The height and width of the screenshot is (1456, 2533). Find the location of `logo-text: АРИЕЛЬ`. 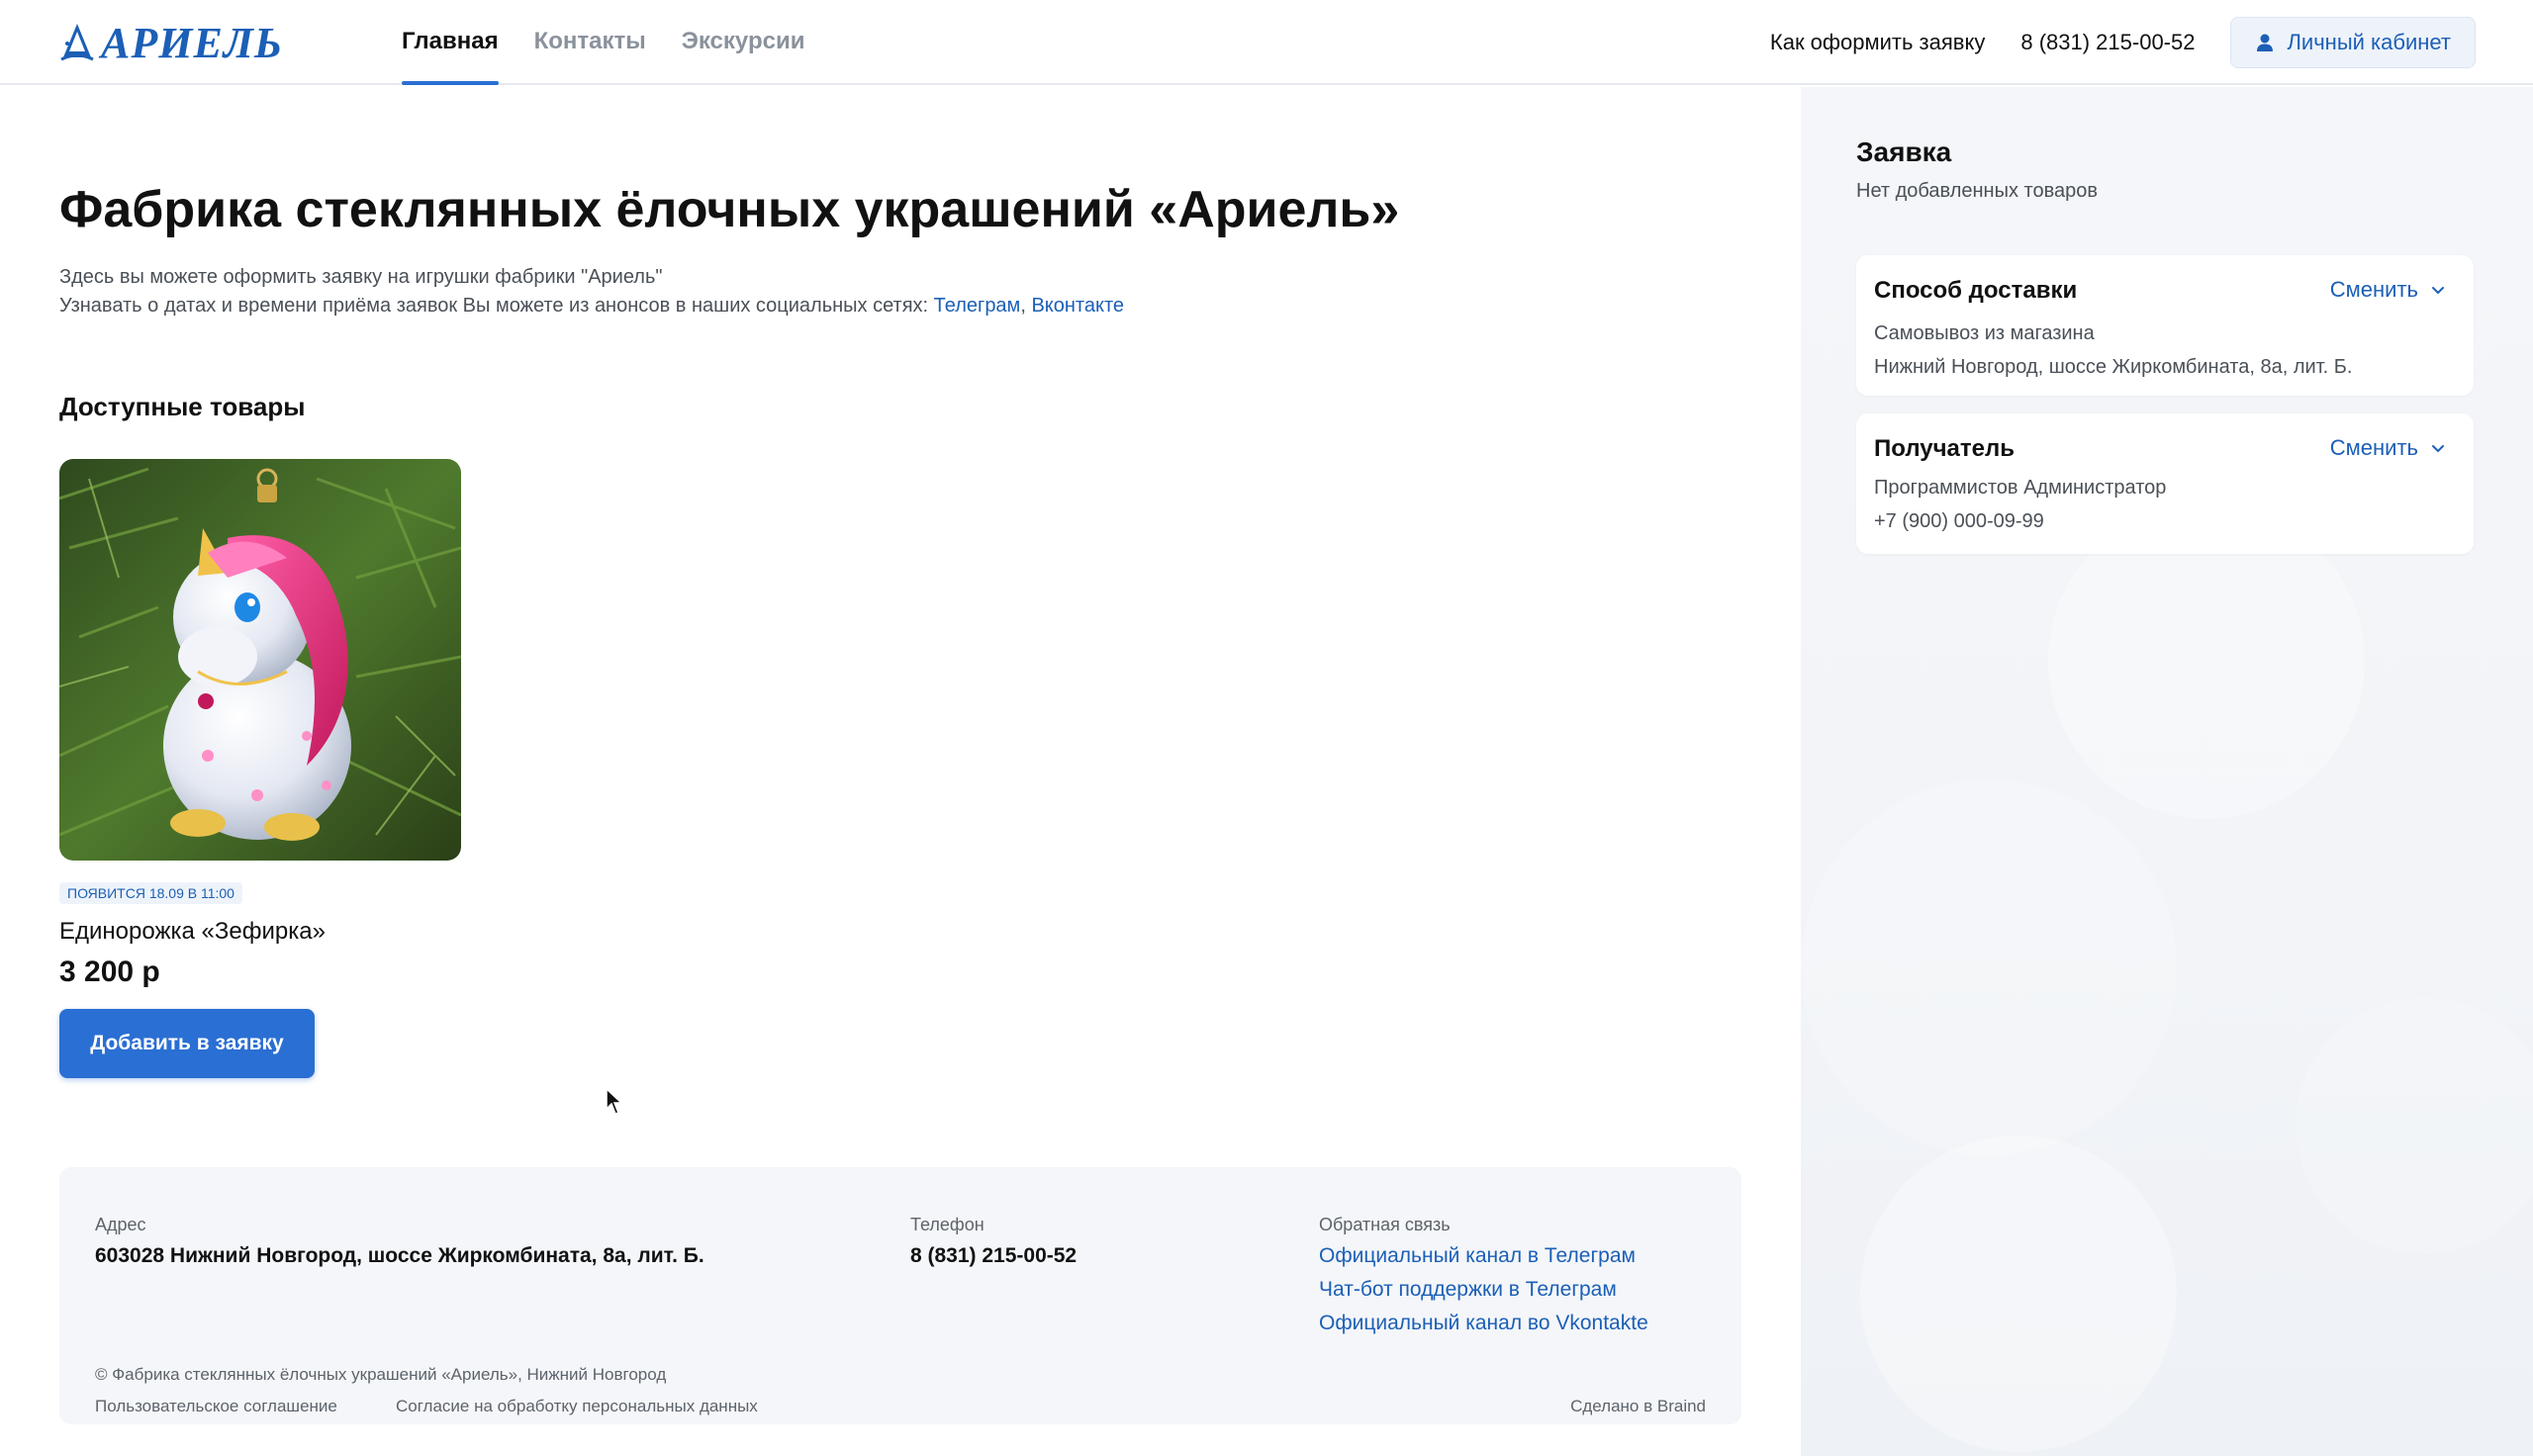

logo-text: АРИЕЛЬ is located at coordinates (192, 42).